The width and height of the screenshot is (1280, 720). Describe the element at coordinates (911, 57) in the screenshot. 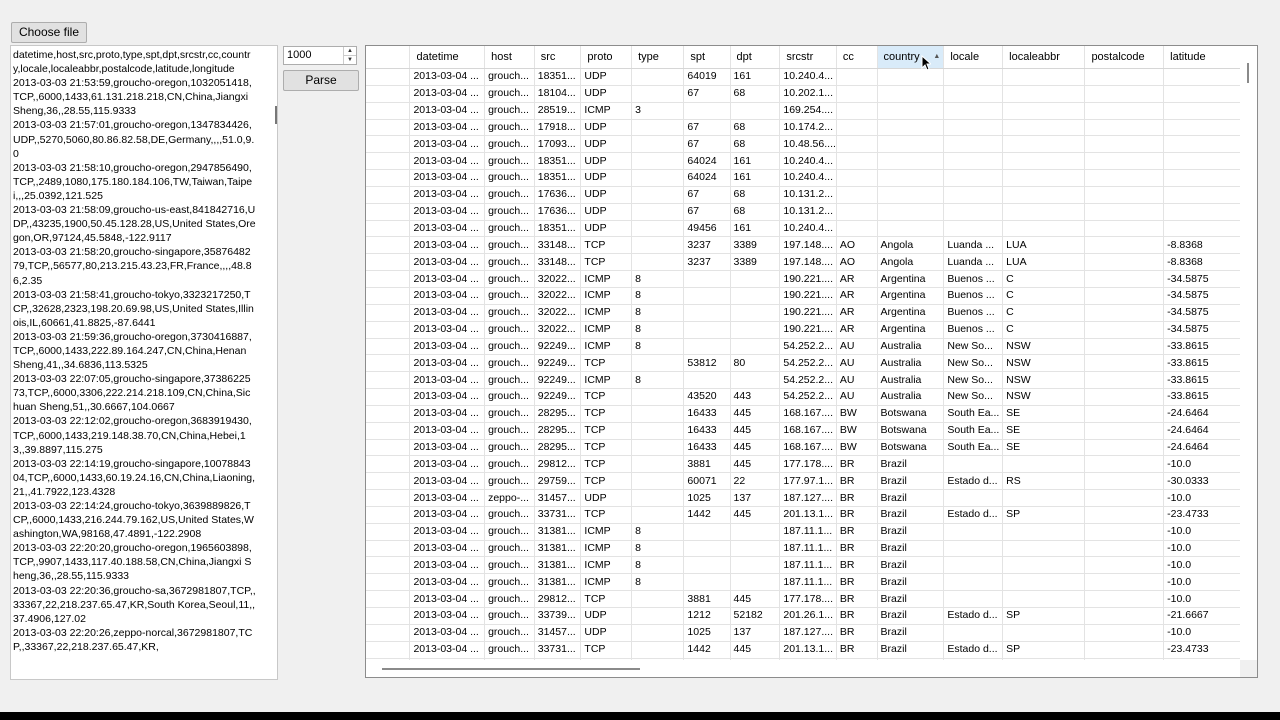

I see `column-header-country: country ▲` at that location.